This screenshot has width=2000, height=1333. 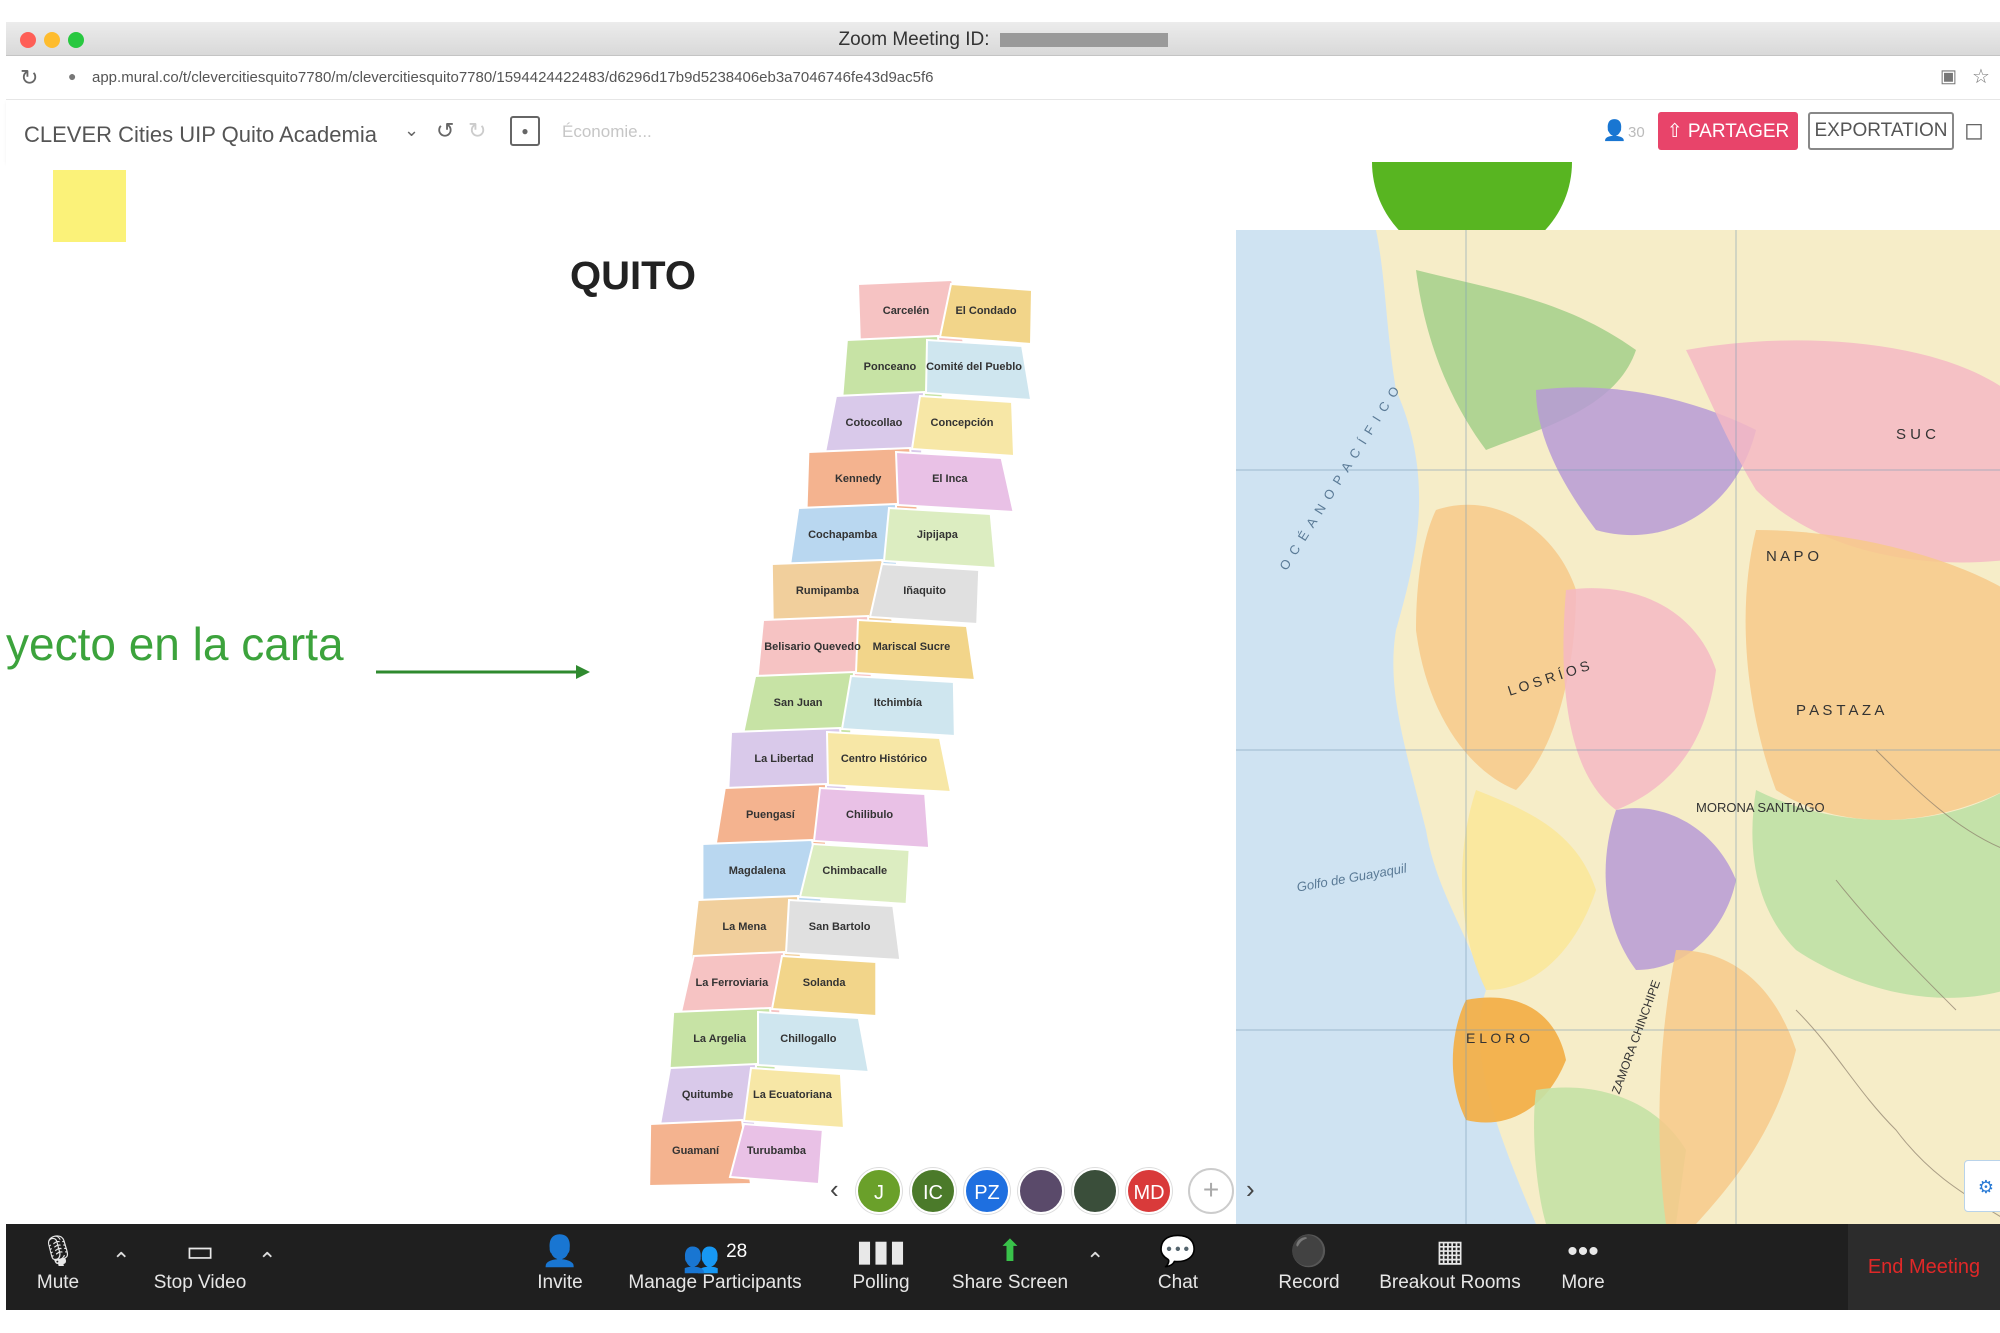 I want to click on parish-label: Itchimbía, so click(x=898, y=703).